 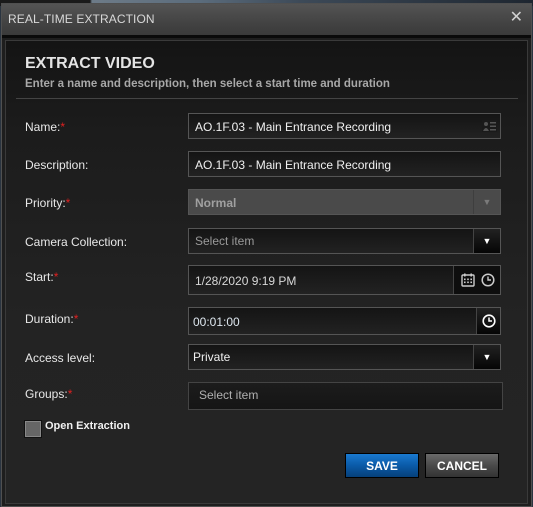 I want to click on calendar-icon, so click(x=468, y=280).